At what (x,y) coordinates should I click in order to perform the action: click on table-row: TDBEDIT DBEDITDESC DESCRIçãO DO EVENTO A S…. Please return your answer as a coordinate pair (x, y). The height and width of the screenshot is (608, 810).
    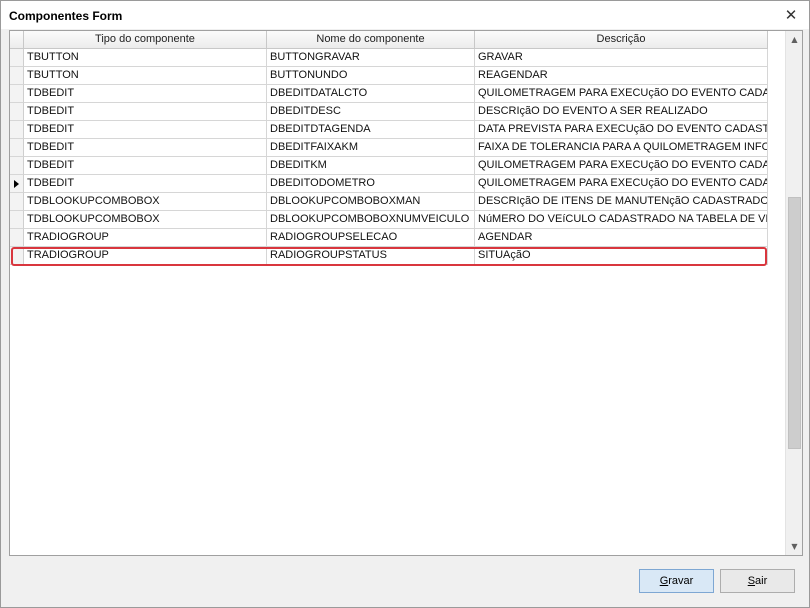
    Looking at the image, I should click on (389, 112).